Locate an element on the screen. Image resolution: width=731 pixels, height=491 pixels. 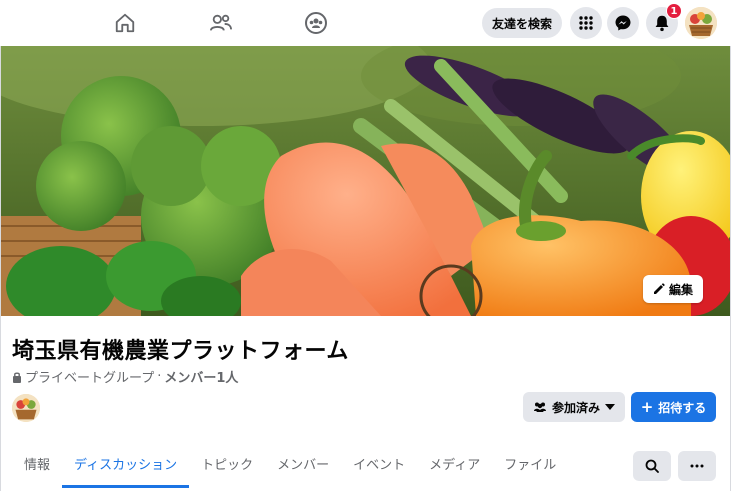
search-icon is located at coordinates (652, 466).